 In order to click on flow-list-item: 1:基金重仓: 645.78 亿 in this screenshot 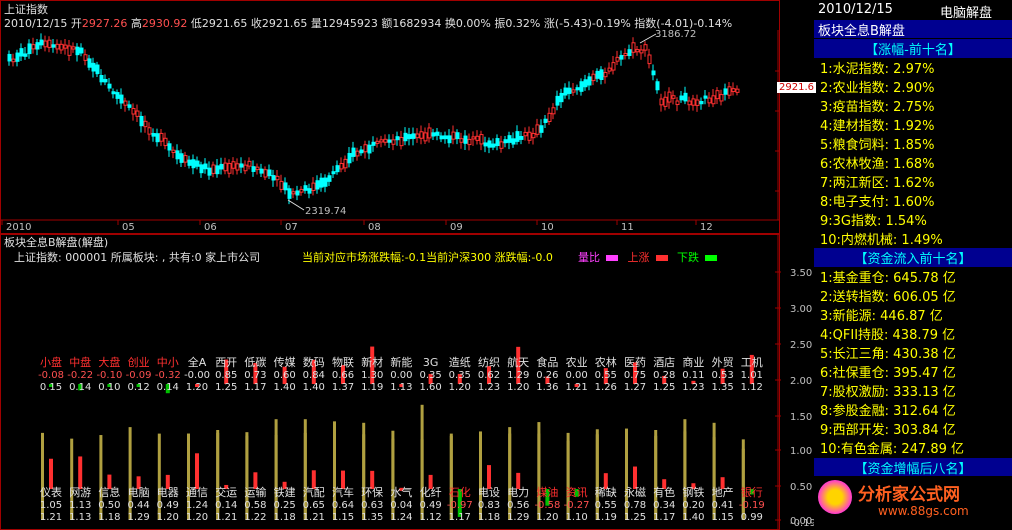, I will do `click(888, 276)`.